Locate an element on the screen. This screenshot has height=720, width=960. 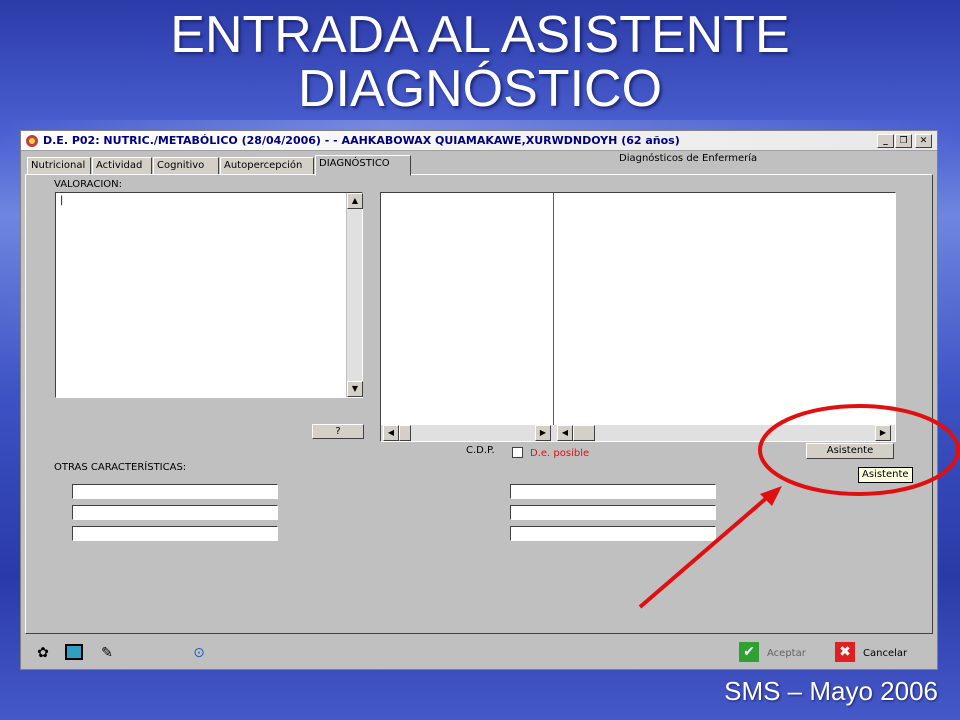
minimize-button: _ is located at coordinates (885, 141).